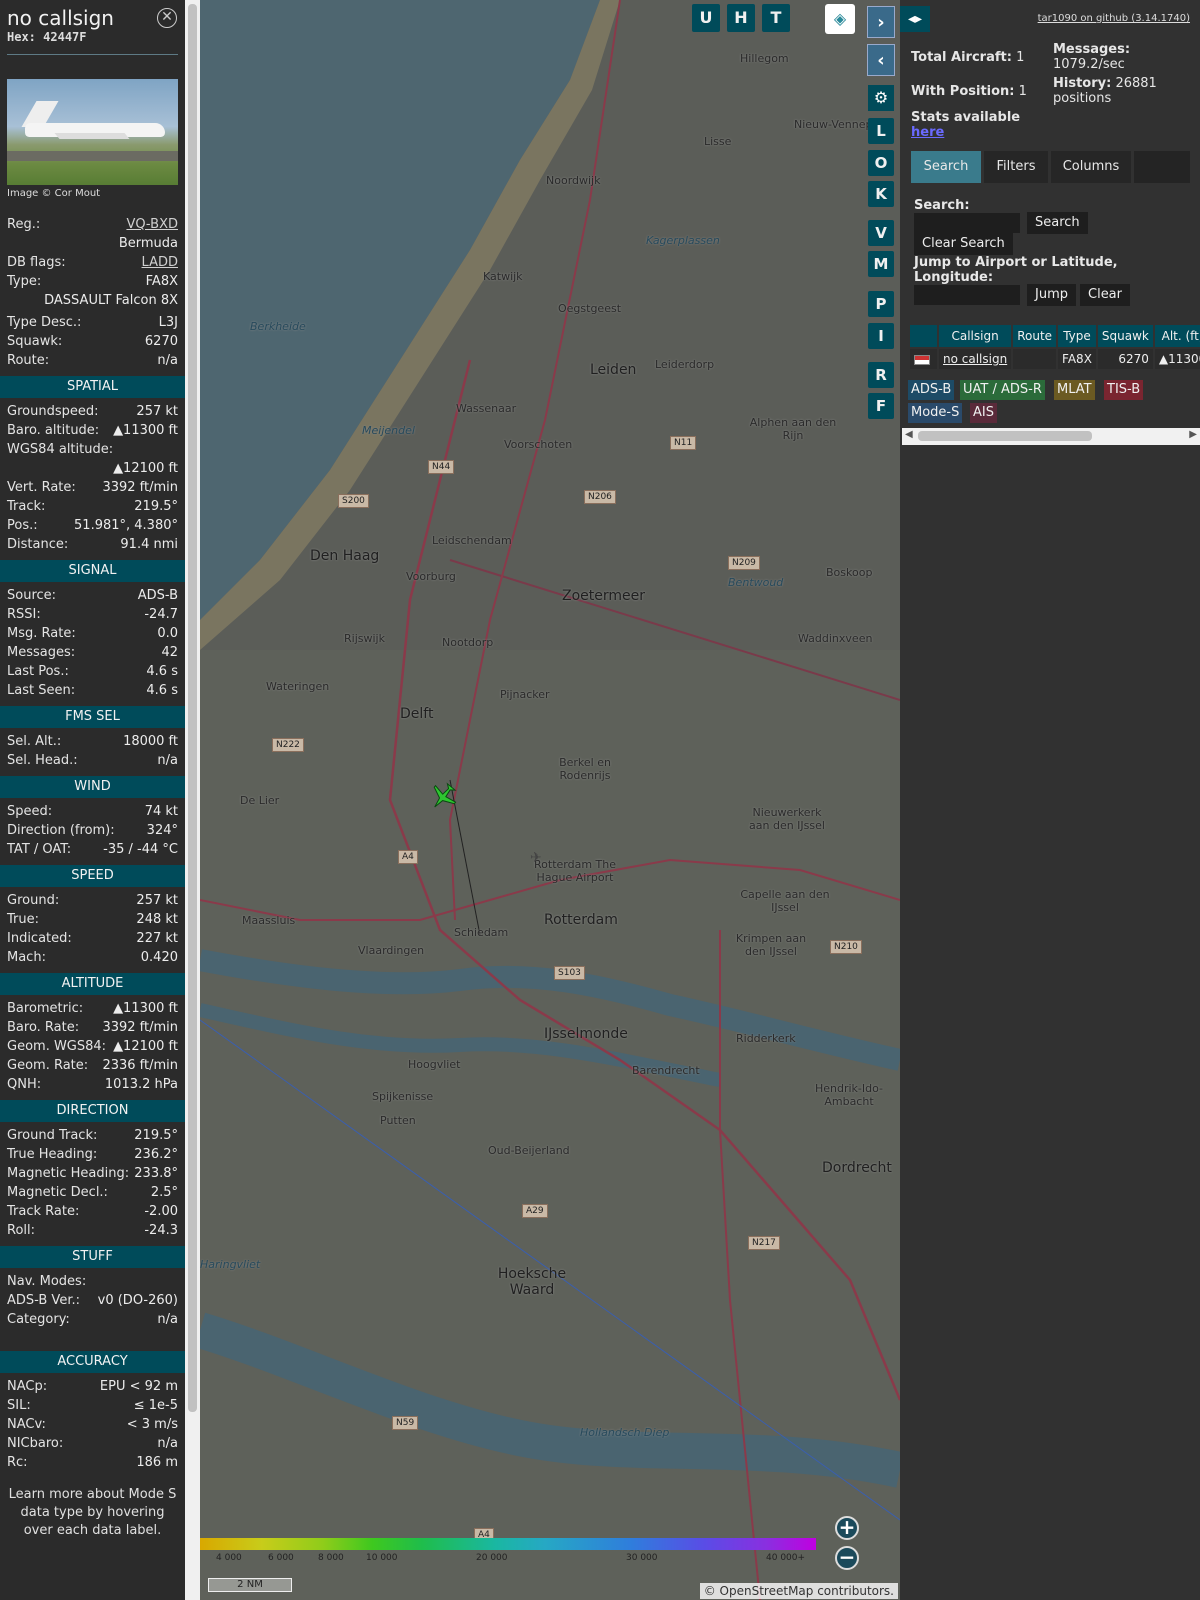  Describe the element at coordinates (45, 1008) in the screenshot. I see `altitude-label: Barometric:` at that location.